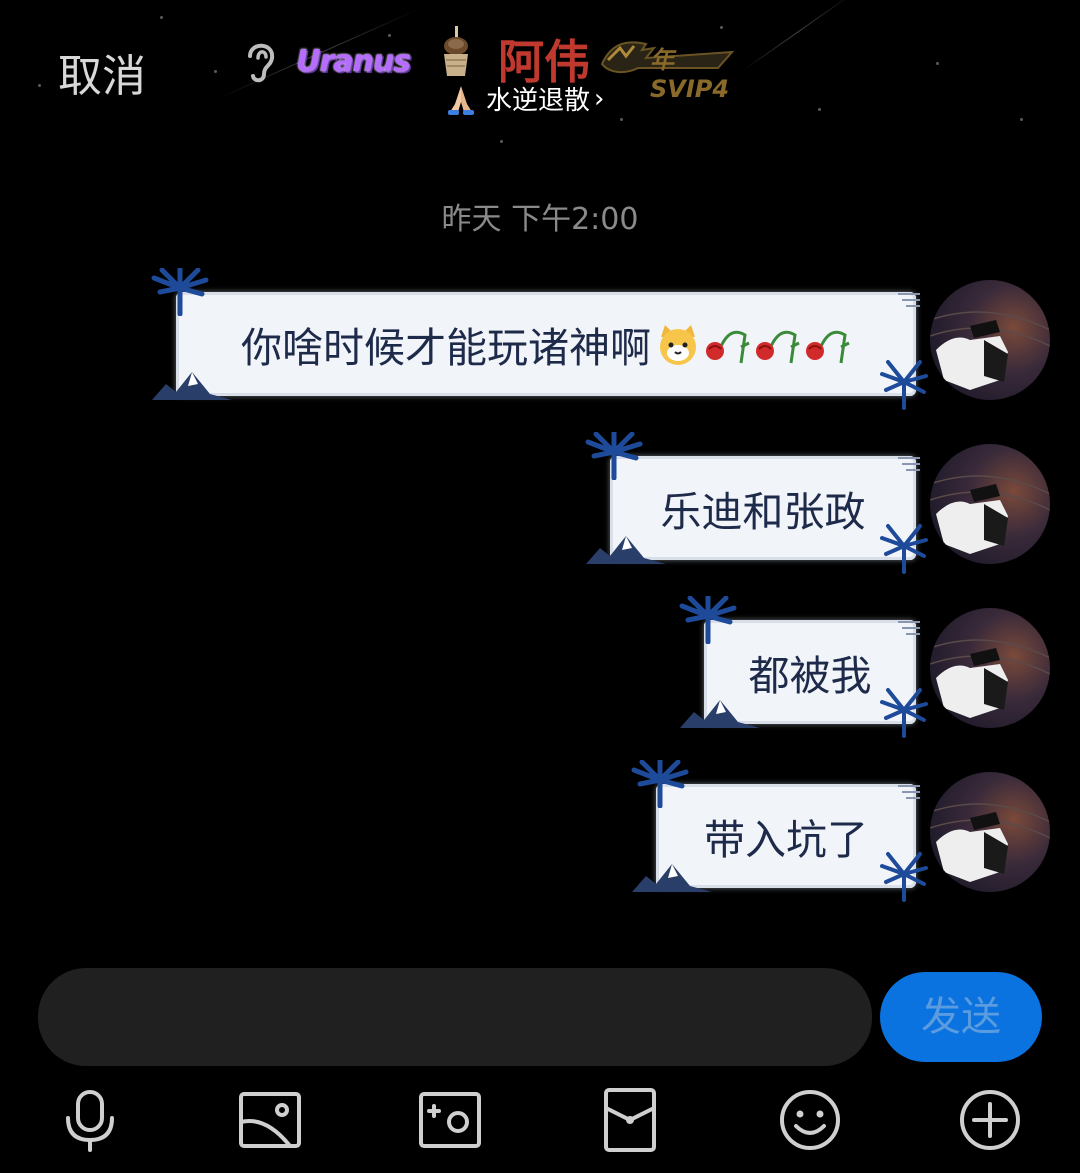 The height and width of the screenshot is (1173, 1080). What do you see at coordinates (810, 1120) in the screenshot?
I see `emoji-icon` at bounding box center [810, 1120].